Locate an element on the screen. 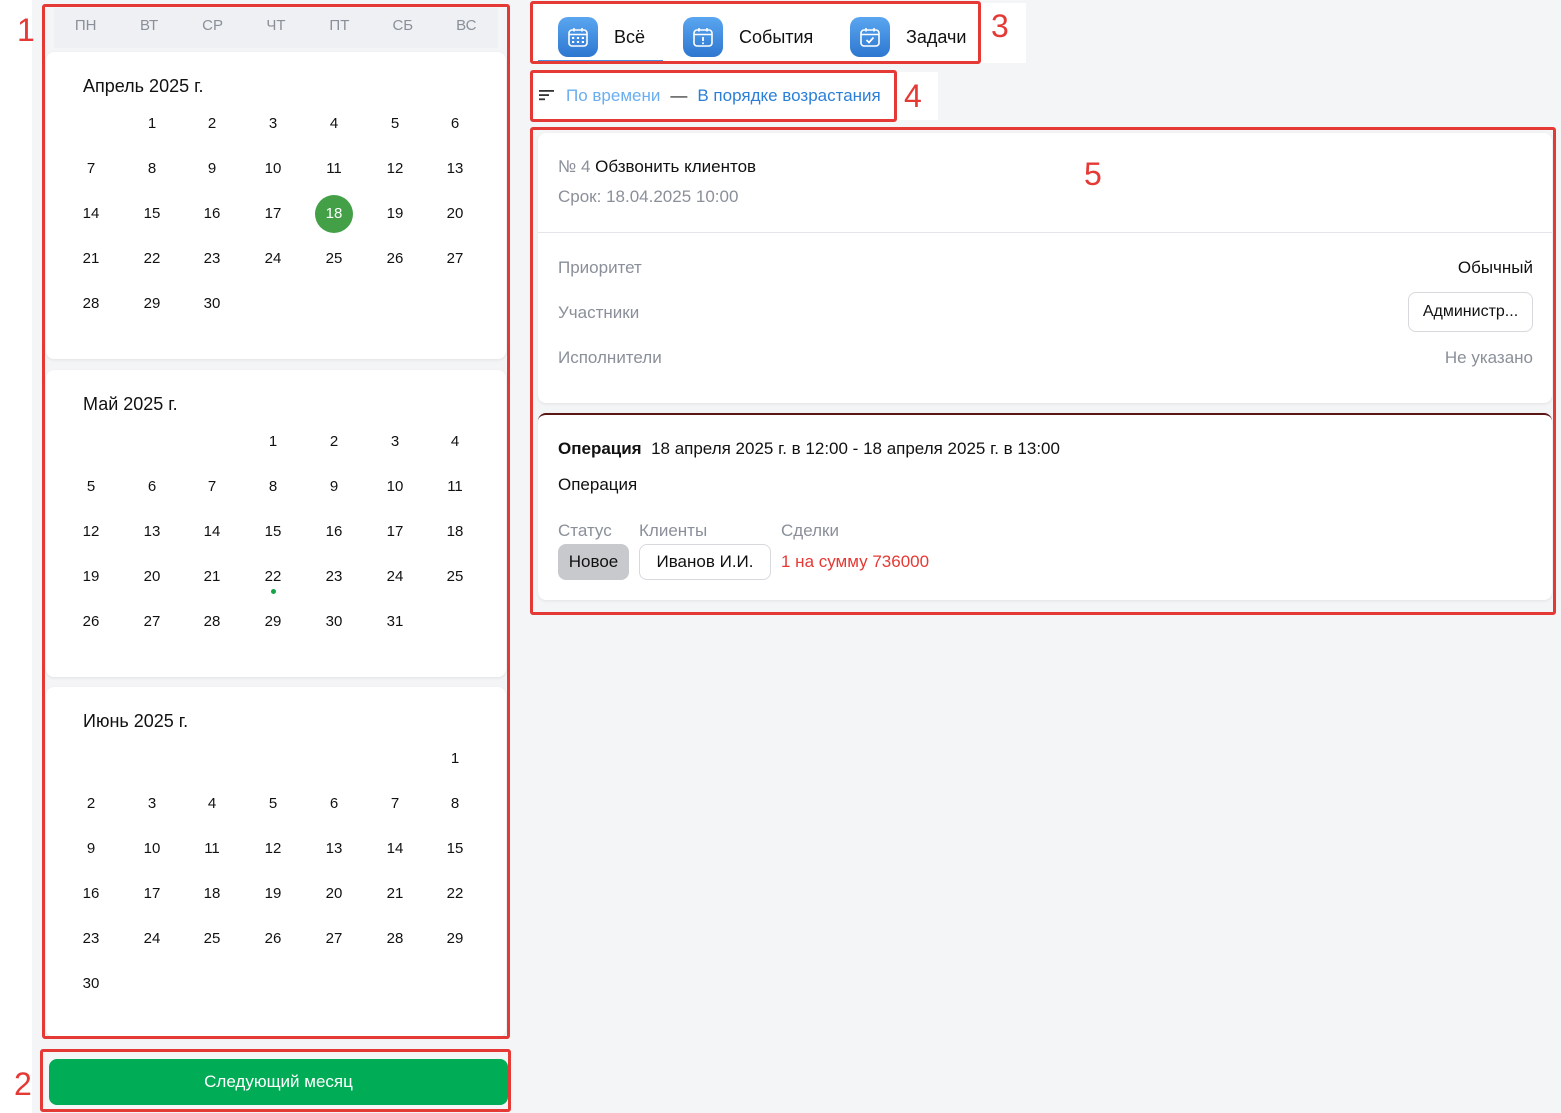  tab-all: Всё is located at coordinates (601, 37).